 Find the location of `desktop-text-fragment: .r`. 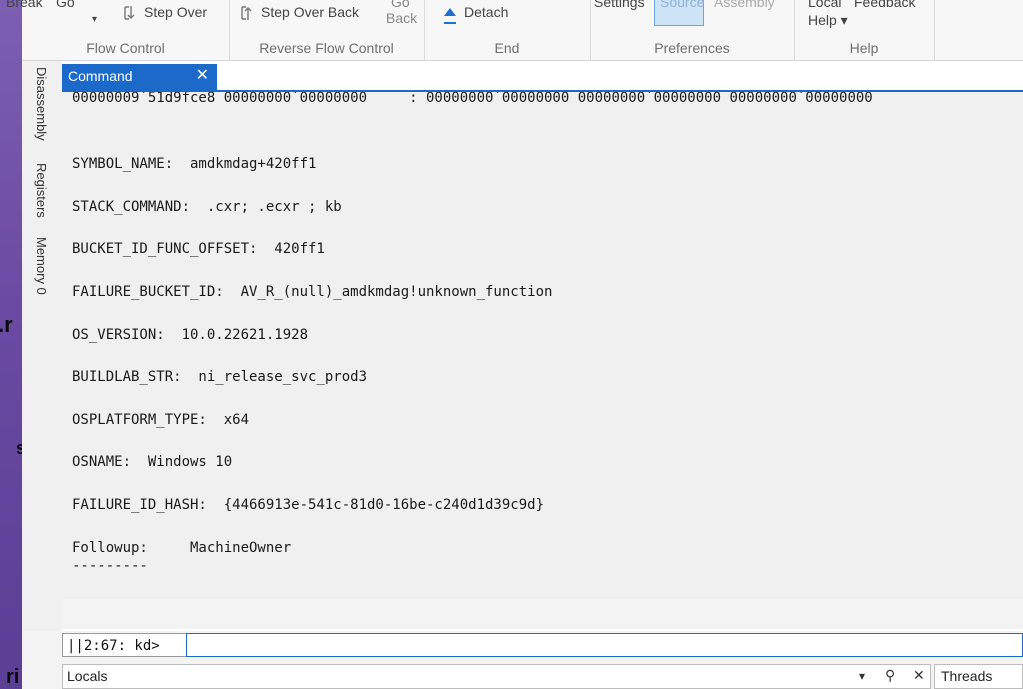

desktop-text-fragment: .r is located at coordinates (6, 324).